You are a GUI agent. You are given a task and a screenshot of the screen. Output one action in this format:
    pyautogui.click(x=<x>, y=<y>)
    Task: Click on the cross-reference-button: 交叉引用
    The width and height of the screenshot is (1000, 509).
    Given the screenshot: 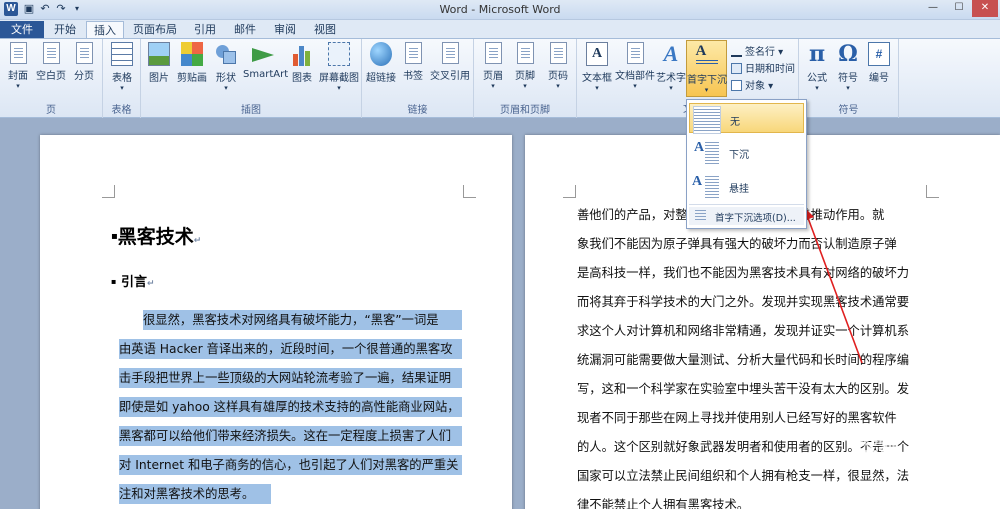 What is the action you would take?
    pyautogui.click(x=450, y=62)
    